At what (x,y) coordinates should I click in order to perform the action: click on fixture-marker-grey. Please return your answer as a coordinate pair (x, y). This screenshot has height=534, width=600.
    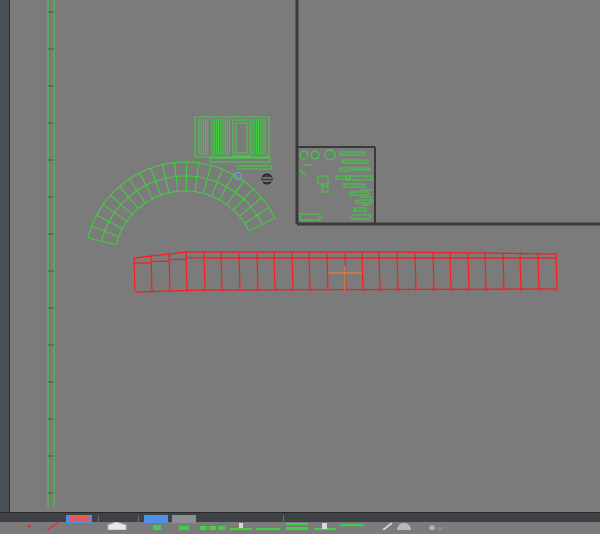
    Looking at the image, I should click on (267, 179).